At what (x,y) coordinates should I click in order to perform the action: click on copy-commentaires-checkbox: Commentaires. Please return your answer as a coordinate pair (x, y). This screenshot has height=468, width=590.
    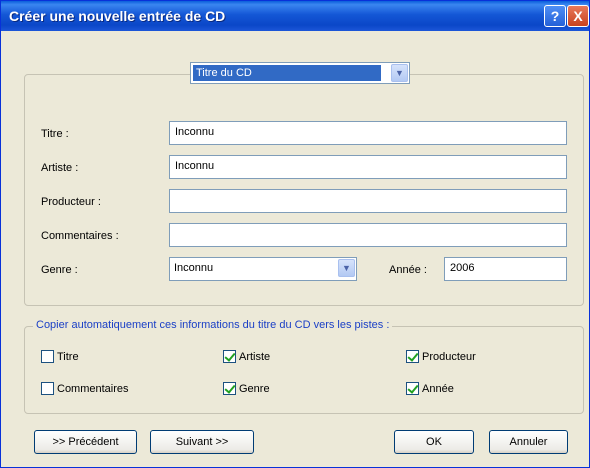
    Looking at the image, I should click on (85, 388).